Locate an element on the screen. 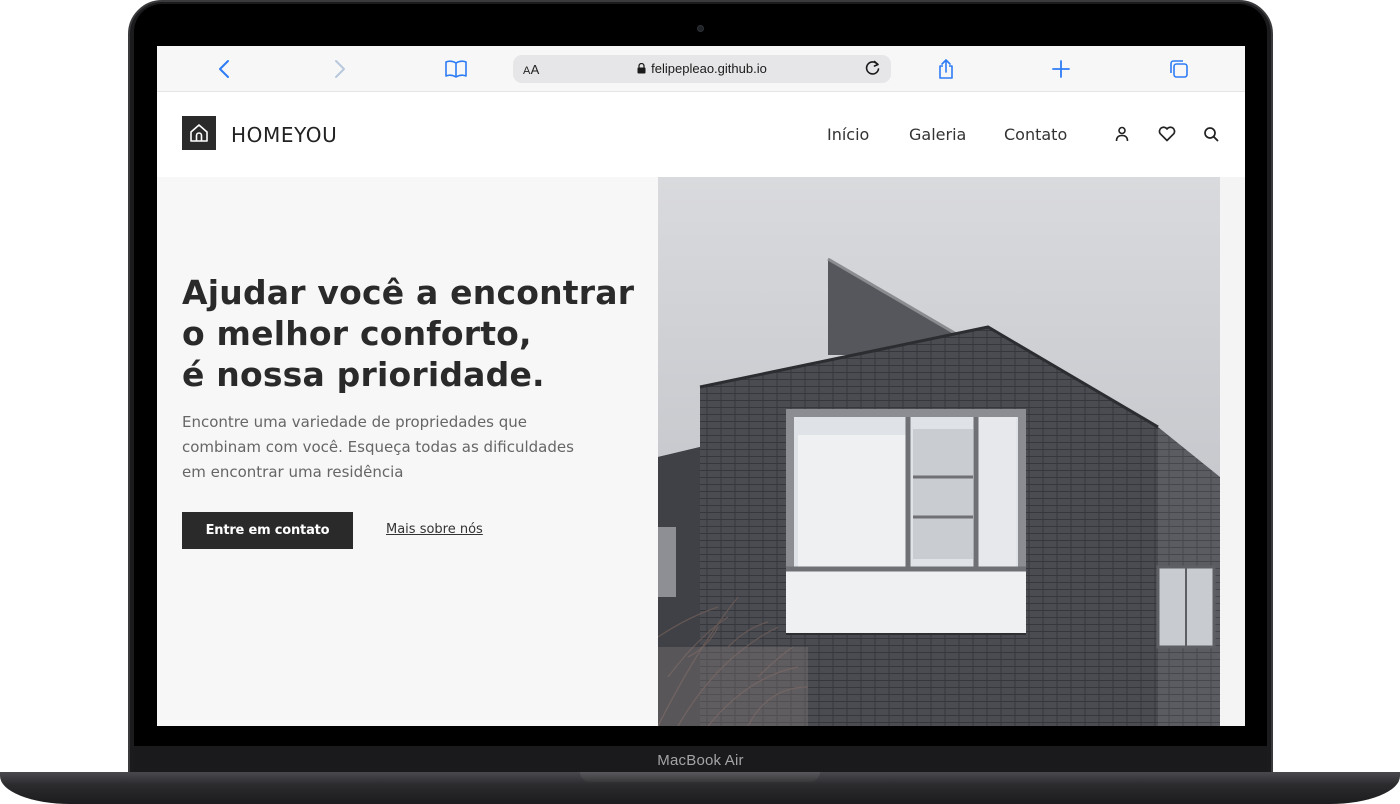 Image resolution: width=1400 pixels, height=804 pixels. forward-icon is located at coordinates (340, 69).